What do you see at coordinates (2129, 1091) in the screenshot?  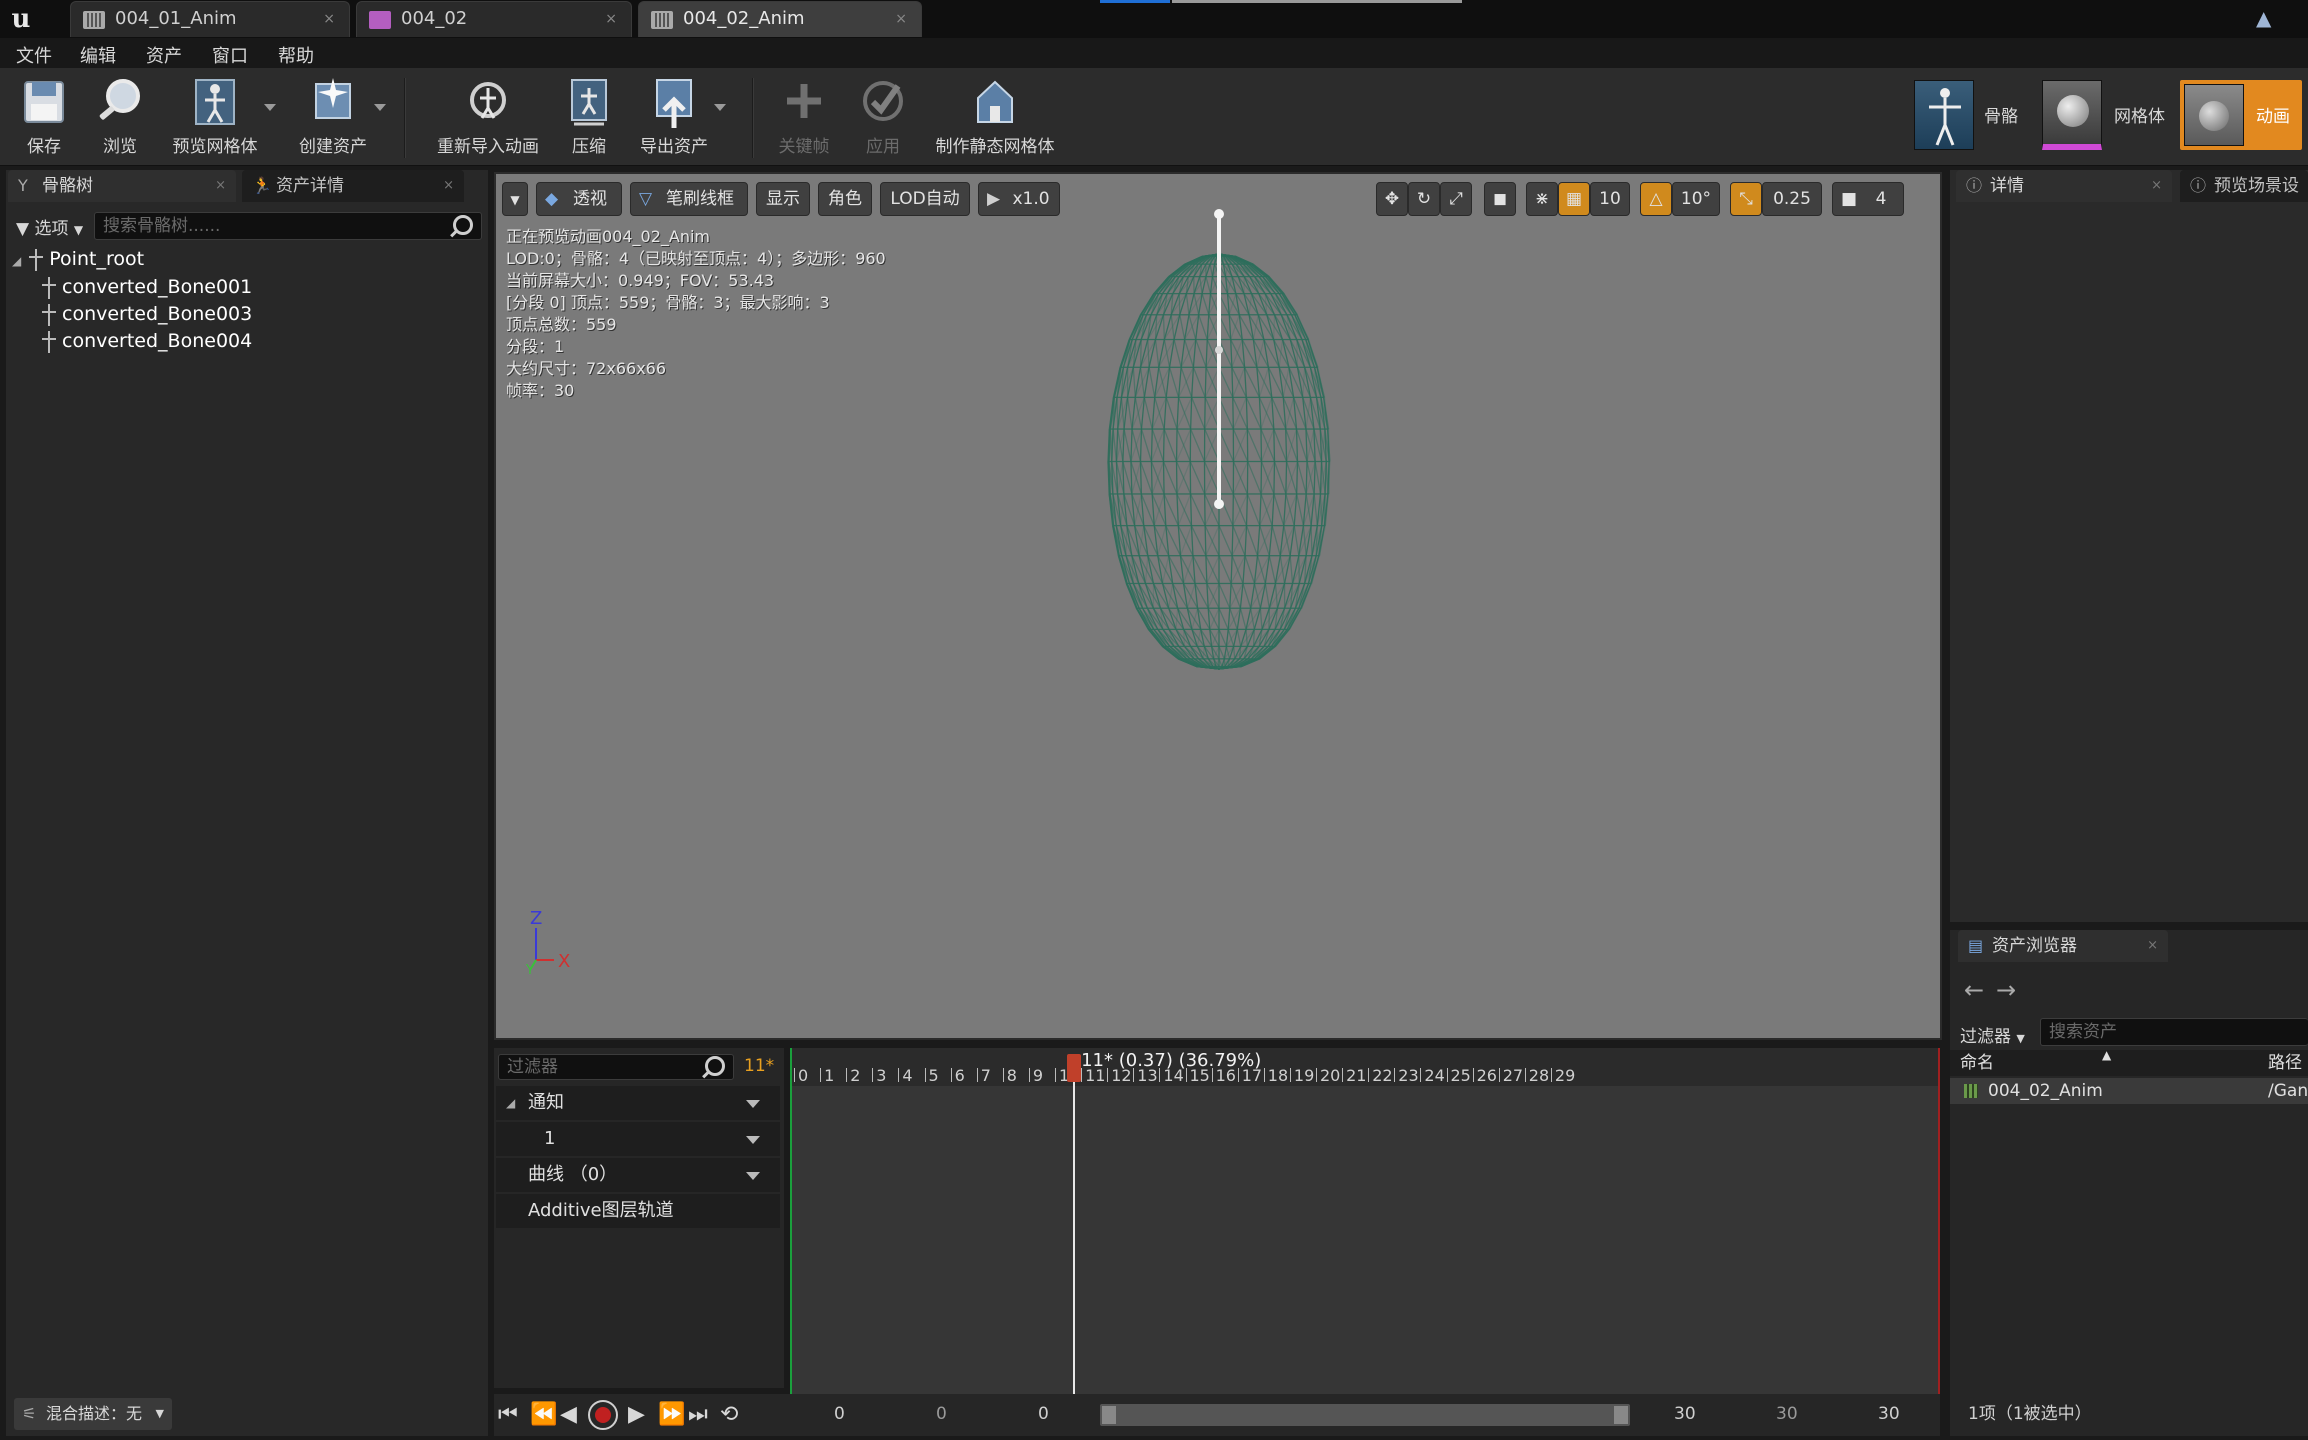 I see `asset-row: 004_02_Anim /Gan` at bounding box center [2129, 1091].